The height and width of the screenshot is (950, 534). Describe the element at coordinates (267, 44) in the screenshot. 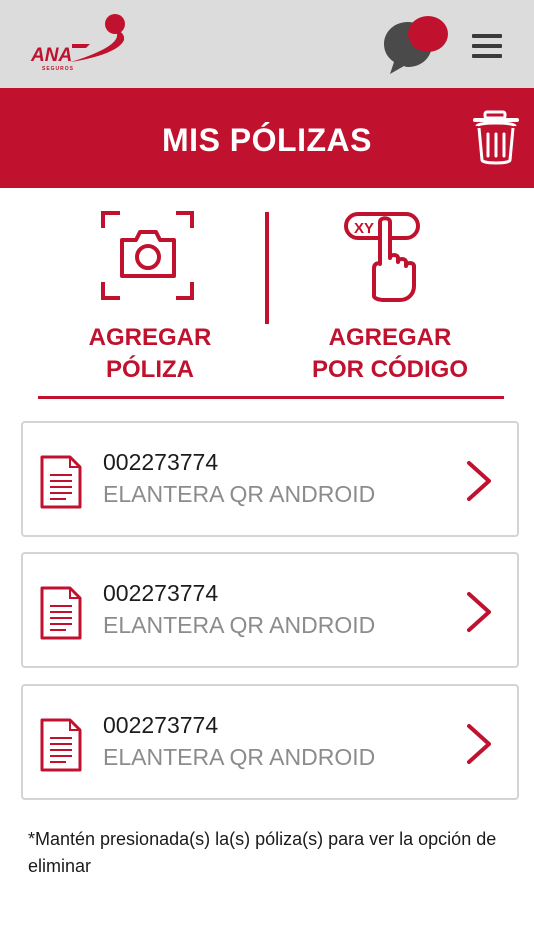

I see `top-bar: ANA SEGUROS` at that location.